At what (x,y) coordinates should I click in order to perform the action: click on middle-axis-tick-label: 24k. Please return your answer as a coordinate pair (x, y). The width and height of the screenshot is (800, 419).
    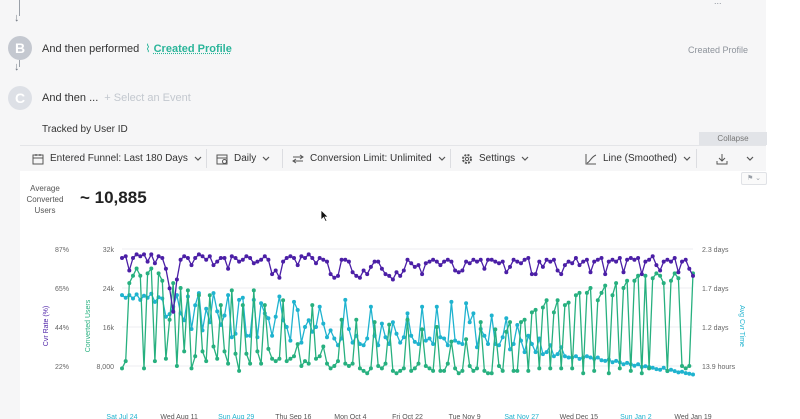
    Looking at the image, I should click on (109, 289).